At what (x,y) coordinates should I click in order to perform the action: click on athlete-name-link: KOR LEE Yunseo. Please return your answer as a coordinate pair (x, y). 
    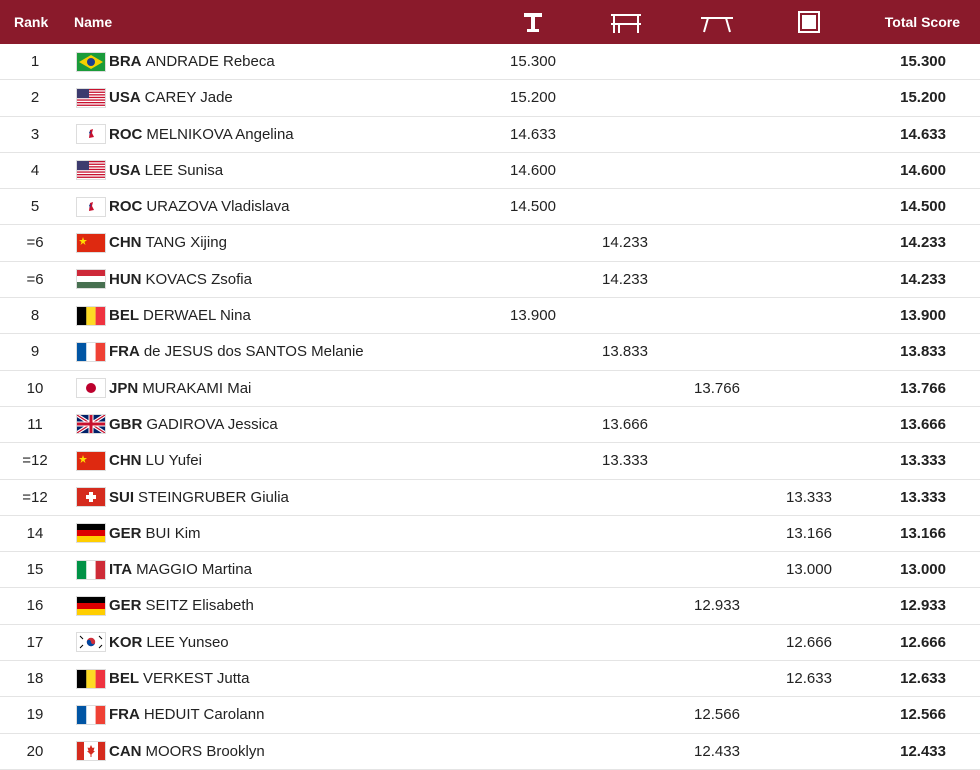
    Looking at the image, I should click on (169, 642).